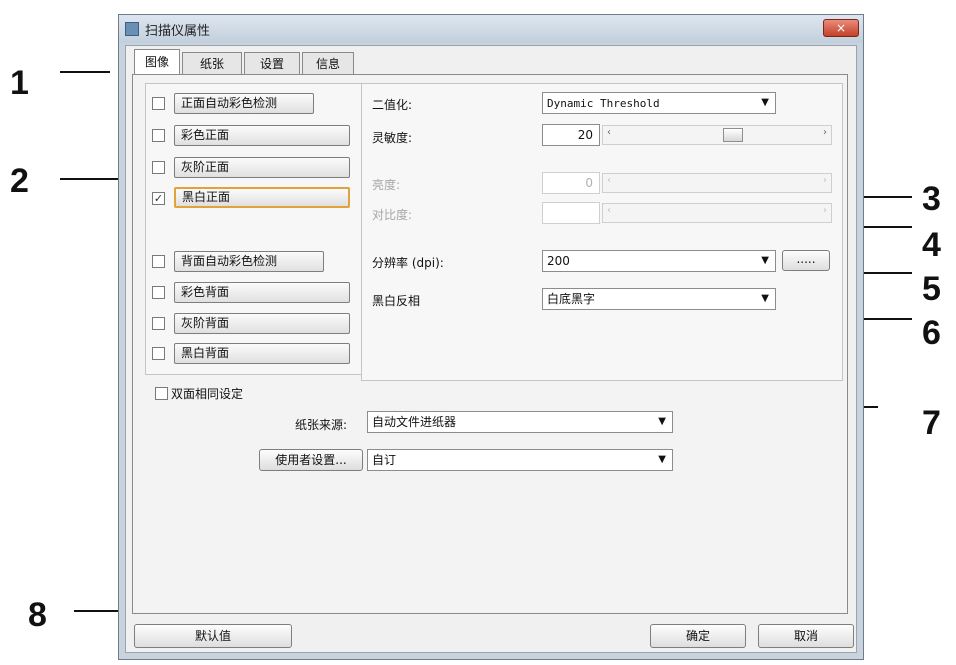 The height and width of the screenshot is (665, 956). I want to click on close-button: ×, so click(841, 28).